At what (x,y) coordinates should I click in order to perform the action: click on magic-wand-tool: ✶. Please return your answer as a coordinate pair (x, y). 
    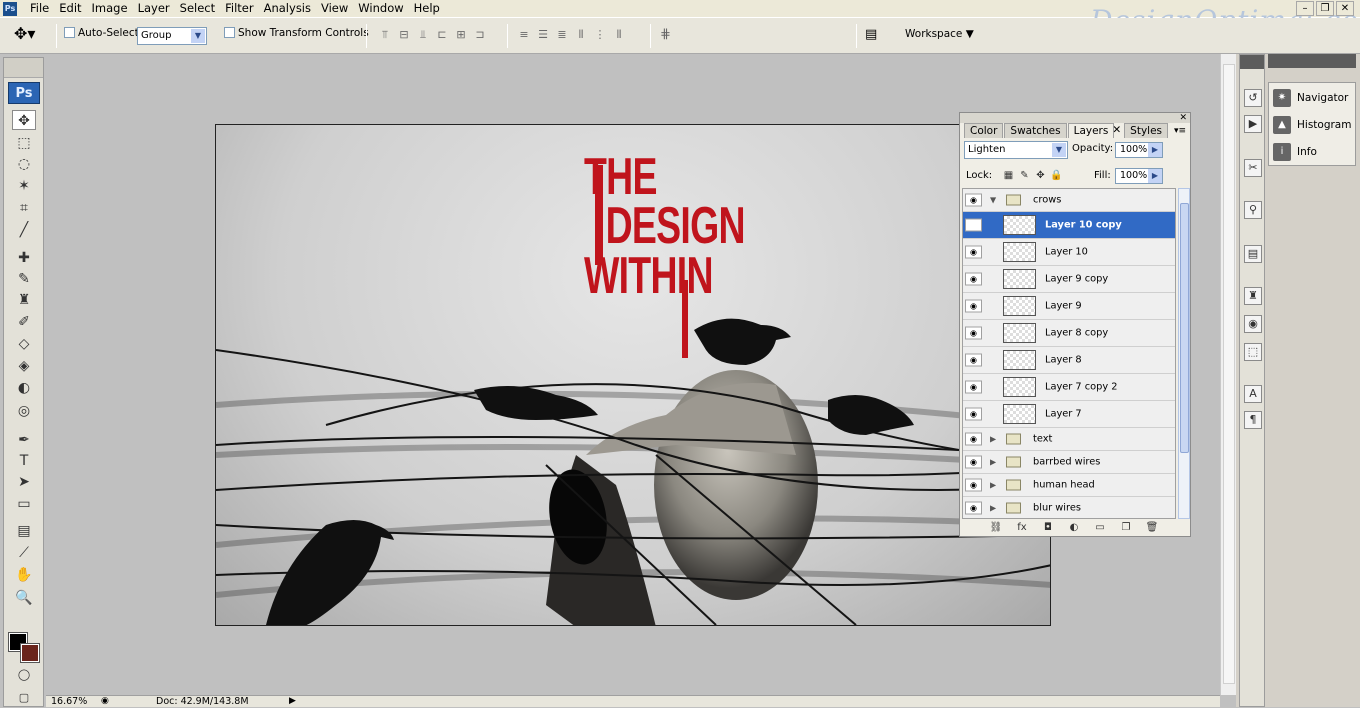
    Looking at the image, I should click on (24, 186).